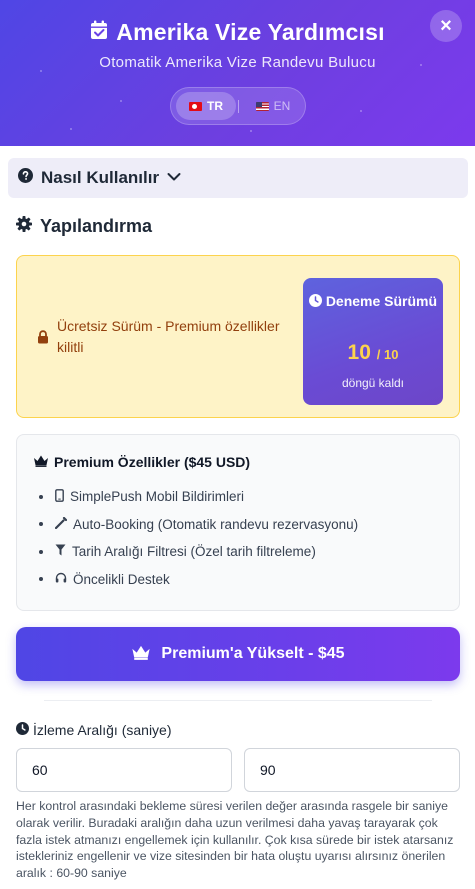 The height and width of the screenshot is (889, 475). I want to click on filter-icon, so click(60, 551).